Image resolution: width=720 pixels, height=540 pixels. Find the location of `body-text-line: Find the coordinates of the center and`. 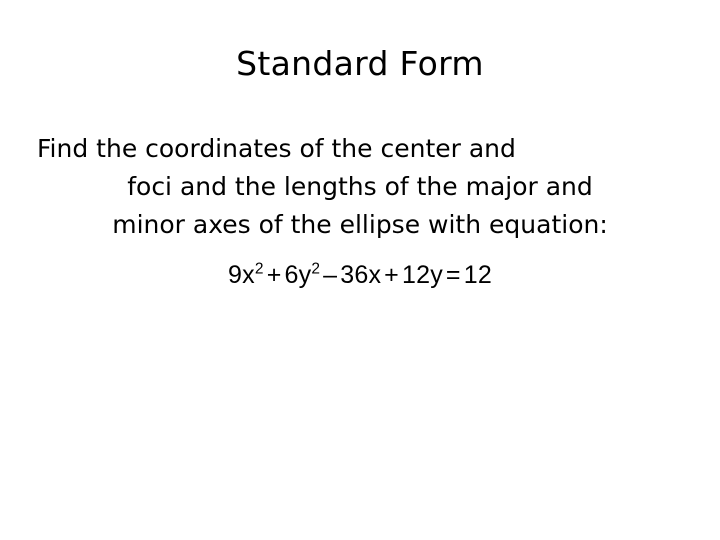

body-text-line: Find the coordinates of the center and is located at coordinates (276, 148).